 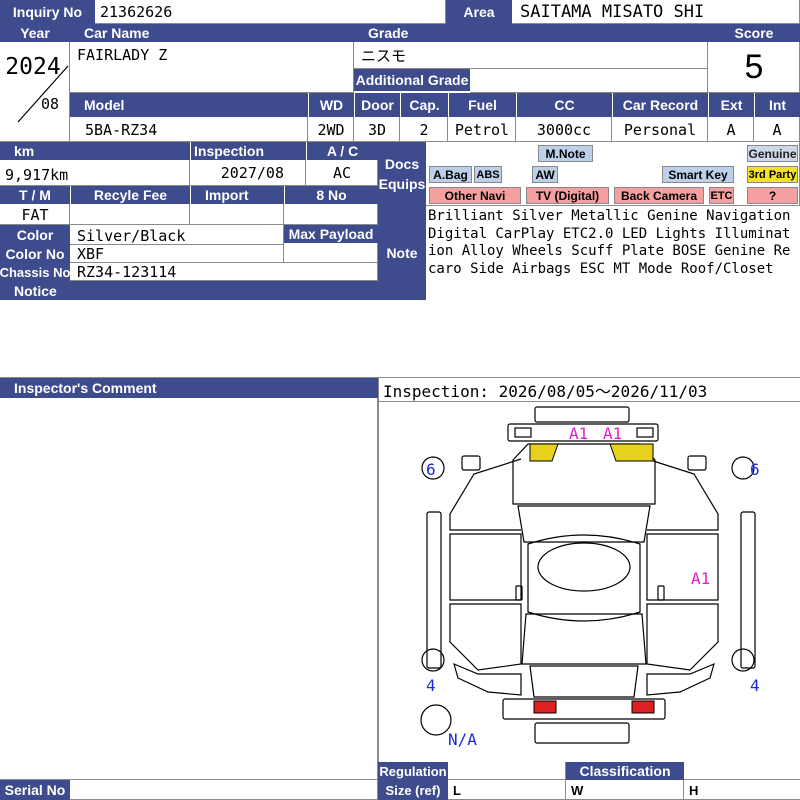 I want to click on left-tail-lamp, so click(x=545, y=707).